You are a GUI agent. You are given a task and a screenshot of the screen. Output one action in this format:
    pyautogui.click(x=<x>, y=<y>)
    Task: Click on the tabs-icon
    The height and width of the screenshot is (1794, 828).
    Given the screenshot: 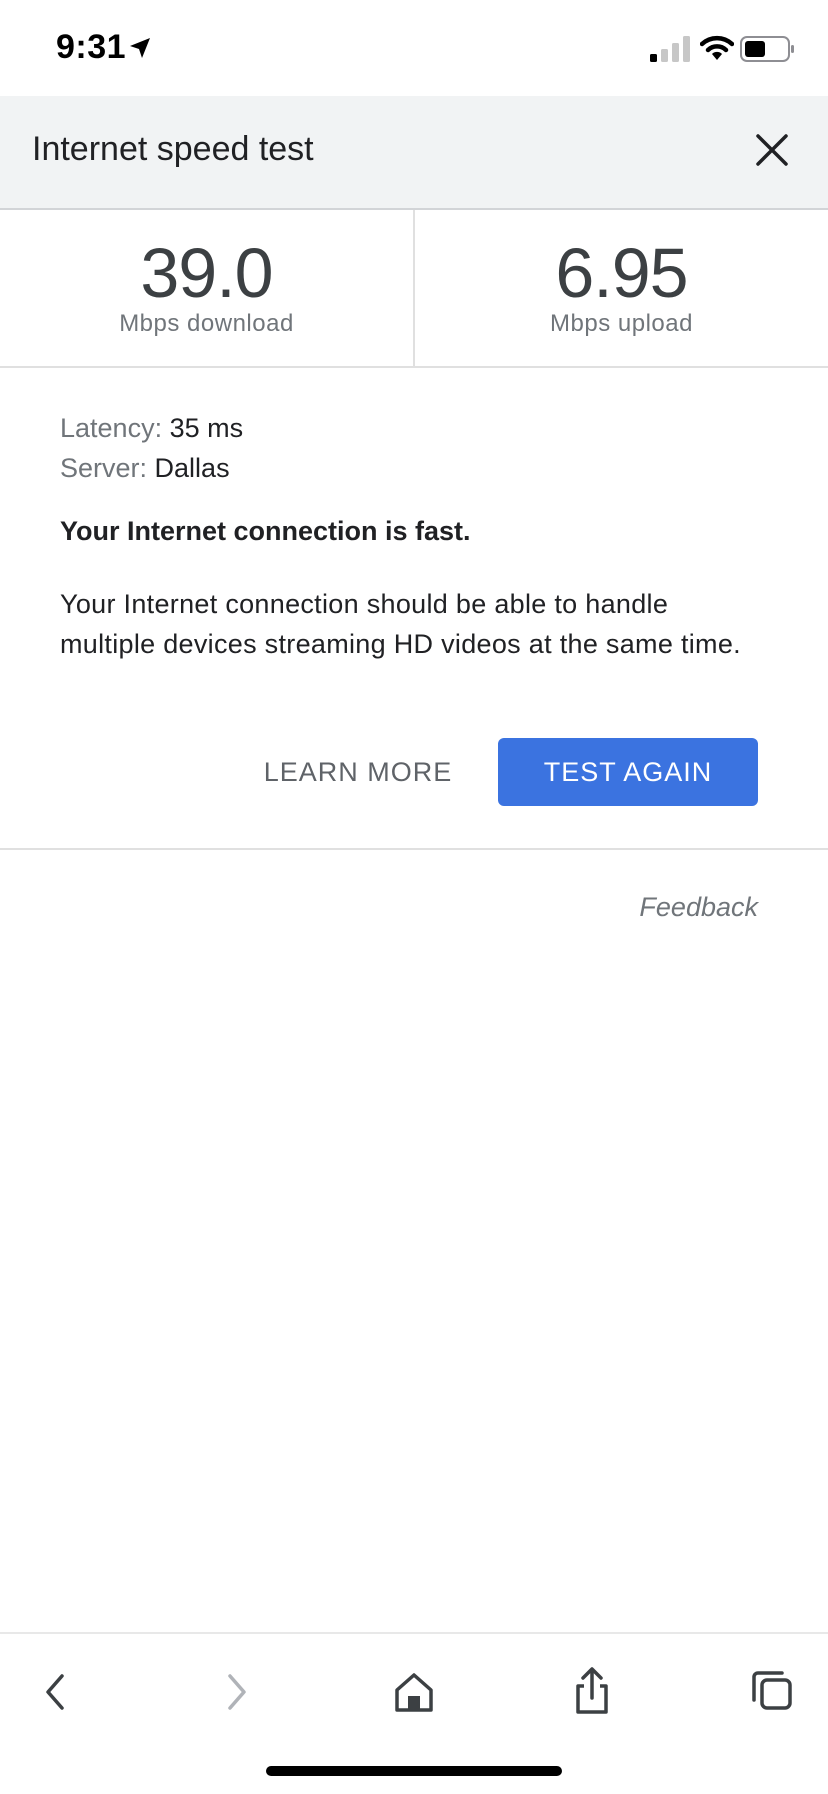 What is the action you would take?
    pyautogui.click(x=772, y=1692)
    